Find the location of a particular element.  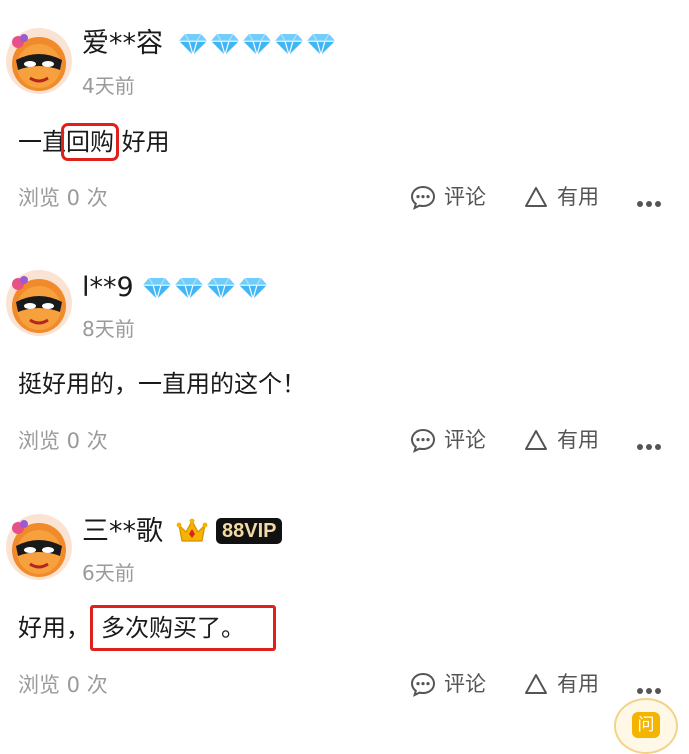

review-content: 好用， 多次购买了。 is located at coordinates (147, 628).